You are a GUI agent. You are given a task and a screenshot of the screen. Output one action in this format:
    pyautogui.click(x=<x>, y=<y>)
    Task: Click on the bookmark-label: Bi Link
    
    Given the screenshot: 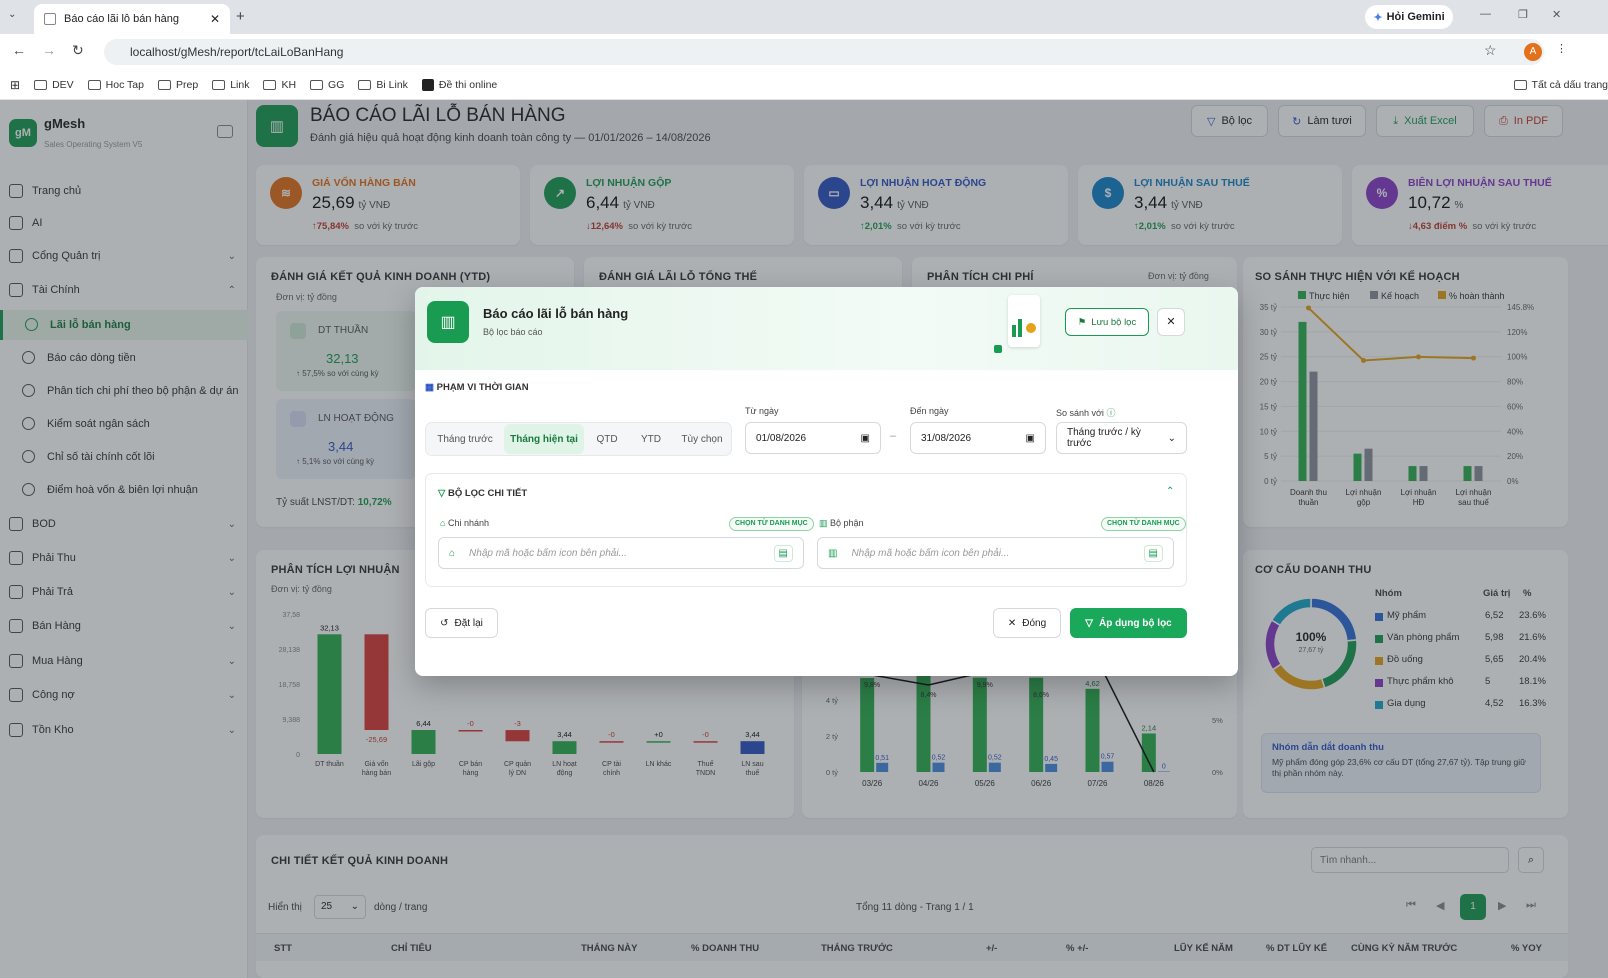 What is the action you would take?
    pyautogui.click(x=392, y=84)
    